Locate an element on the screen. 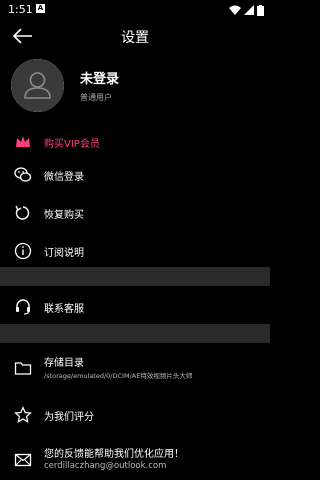 The width and height of the screenshot is (320, 480). top-bar: 设置 is located at coordinates (135, 36).